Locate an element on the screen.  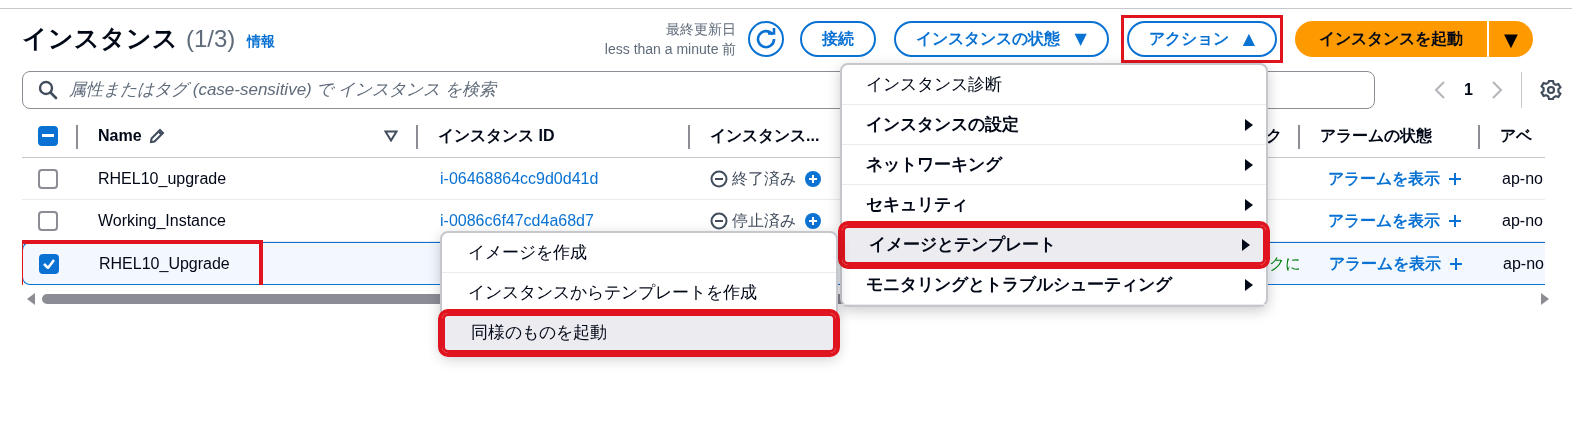
menu-item: モニタリングとトラブルシューティング is located at coordinates (1054, 285).